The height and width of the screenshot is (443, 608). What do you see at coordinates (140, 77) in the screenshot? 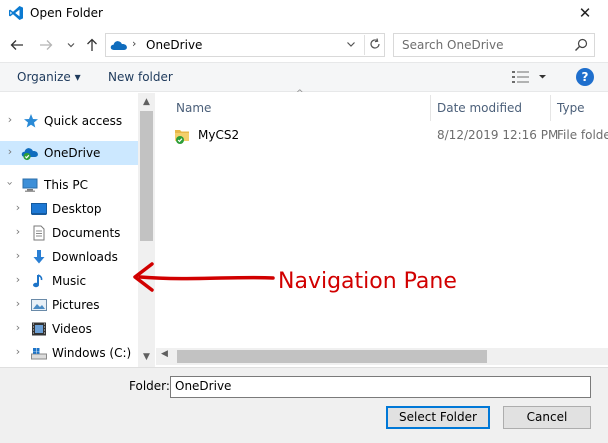
I see `new-folder-button: New folder` at bounding box center [140, 77].